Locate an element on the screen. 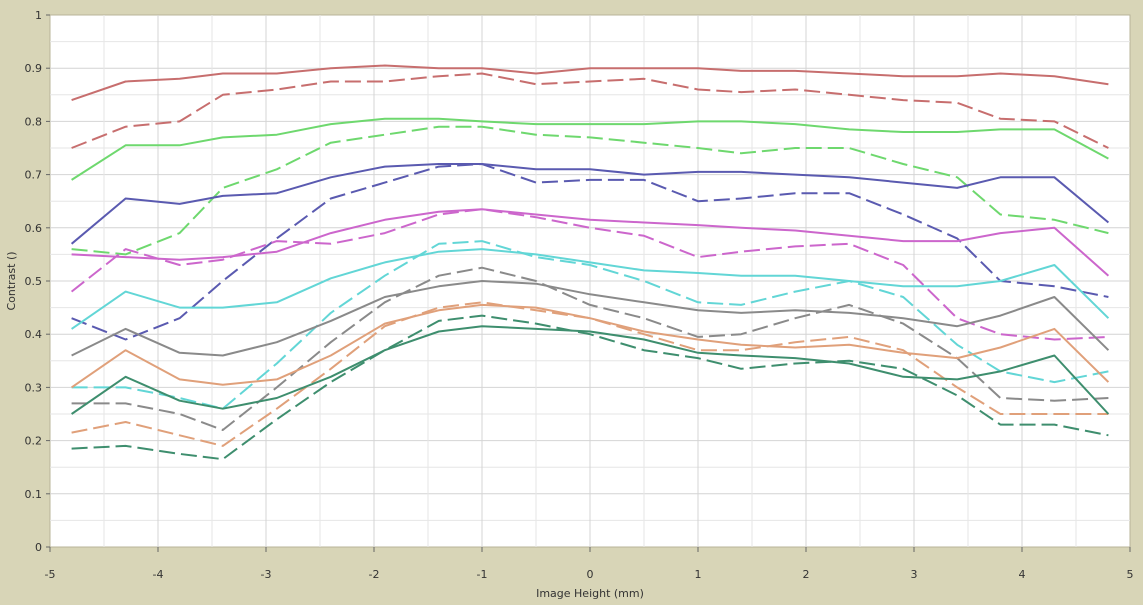 This screenshot has height=605, width=1143. y-tick-label: 0.6 is located at coordinates (34, 228).